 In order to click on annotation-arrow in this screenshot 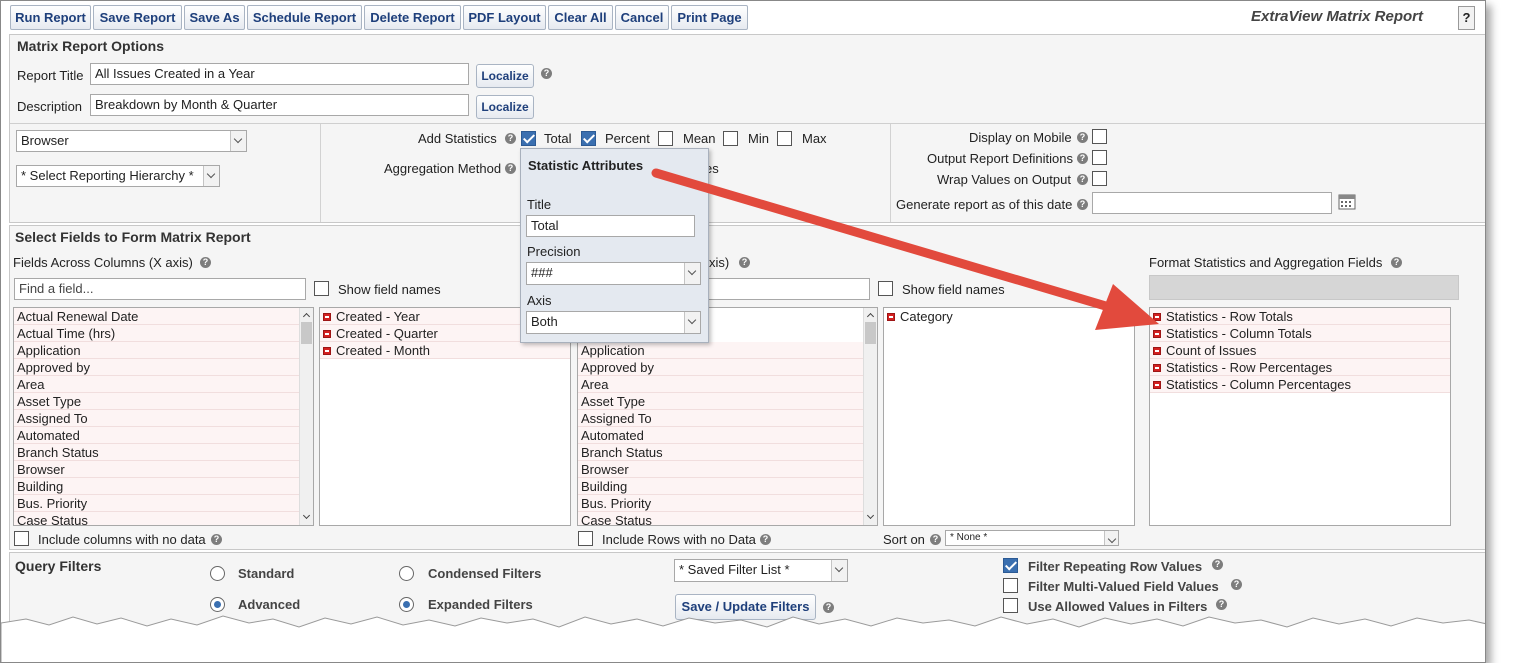, I will do `click(905, 249)`.